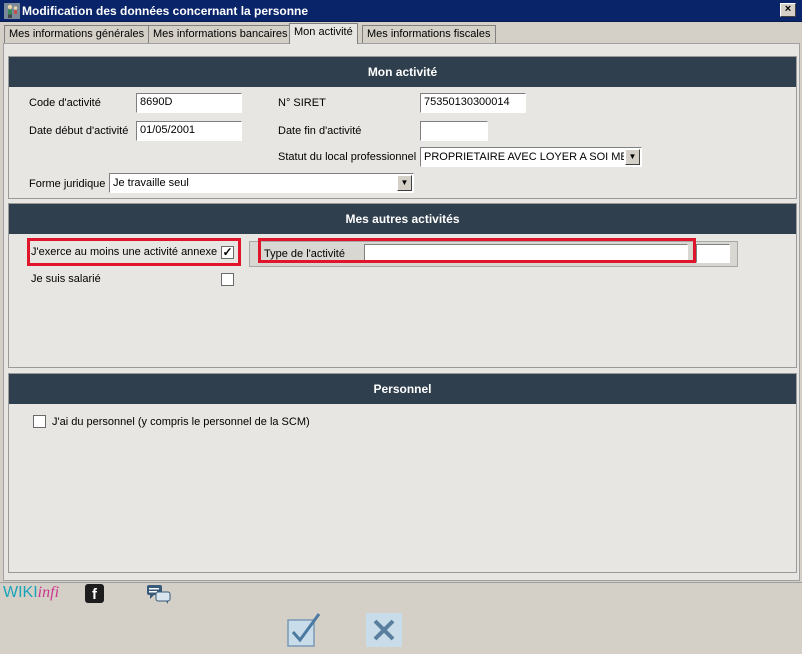  Describe the element at coordinates (524, 157) in the screenshot. I see `statut-local-value: PROPRIETAIRE AVEC LOYER A SOI MEME` at that location.